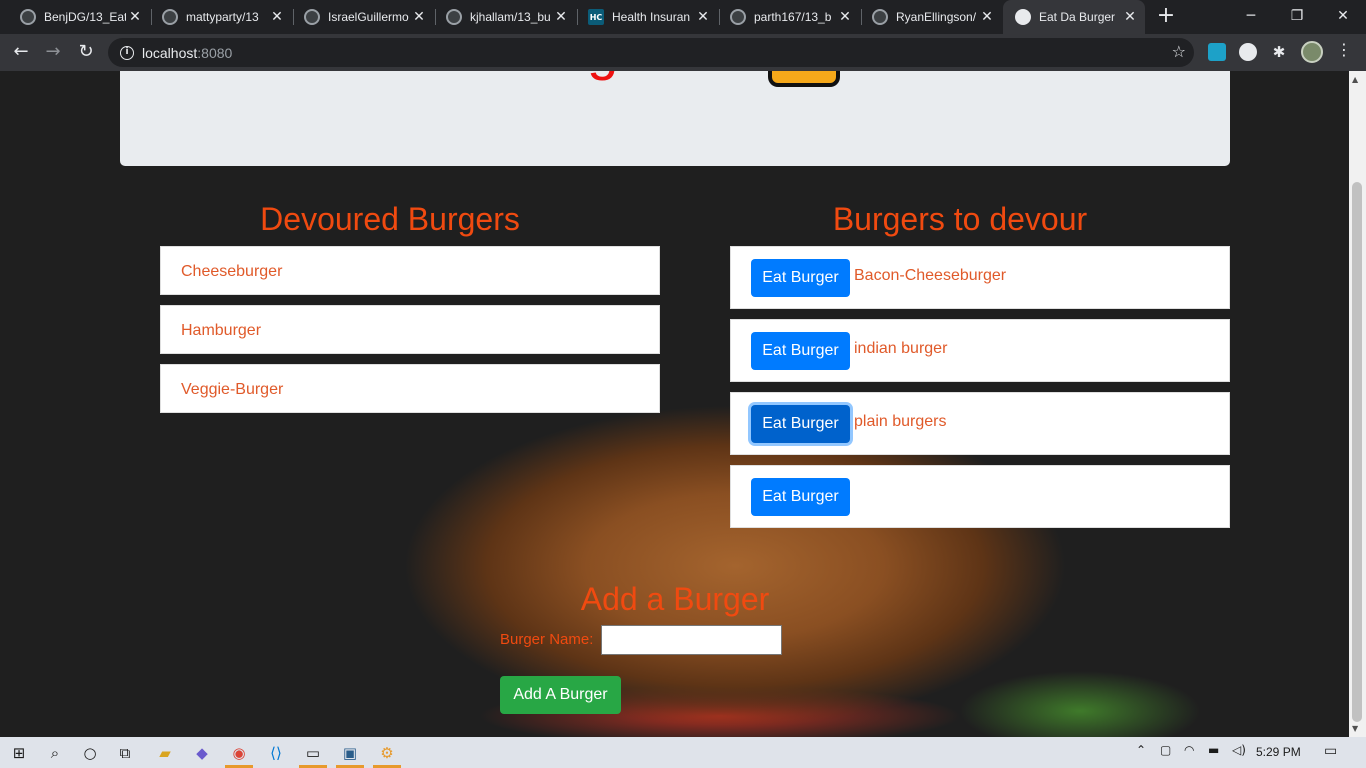 Image resolution: width=1366 pixels, height=768 pixels. I want to click on scrollbar: ▲ ▼, so click(1357, 404).